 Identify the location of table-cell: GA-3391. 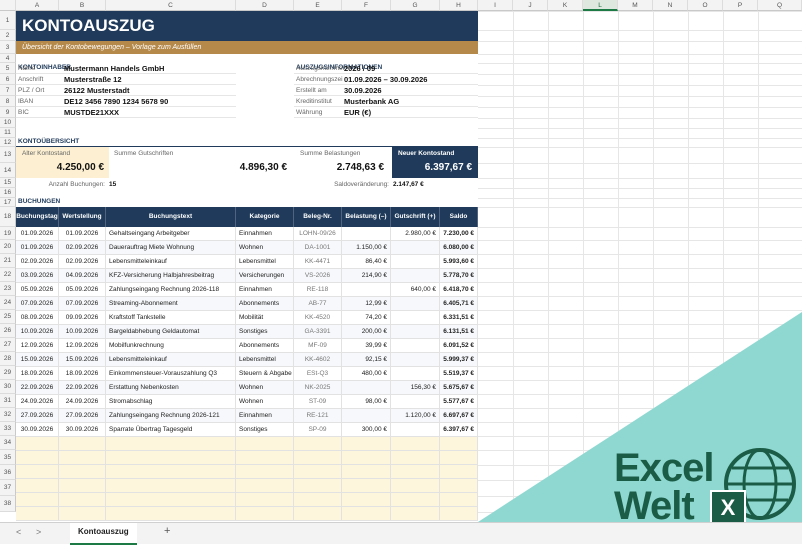
(318, 332).